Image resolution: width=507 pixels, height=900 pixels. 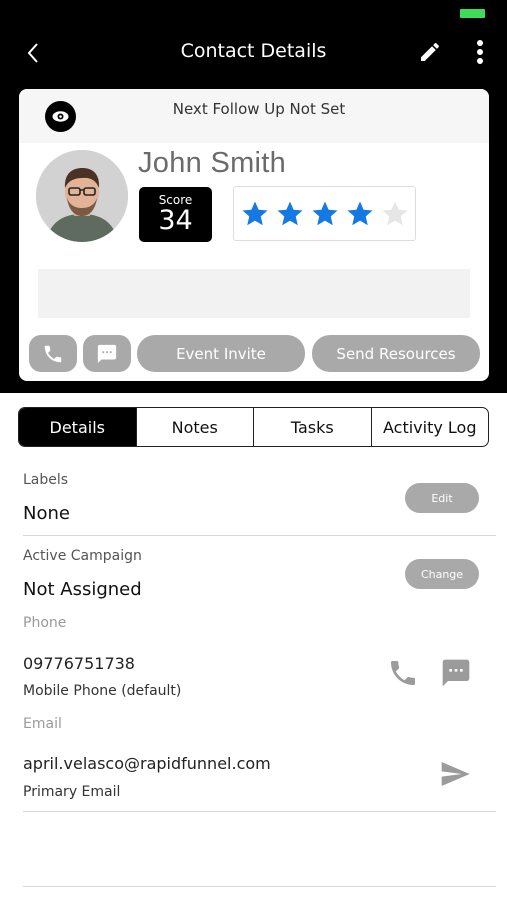 What do you see at coordinates (259, 109) in the screenshot?
I see `follow-up-text: Next Follow Up Not Set` at bounding box center [259, 109].